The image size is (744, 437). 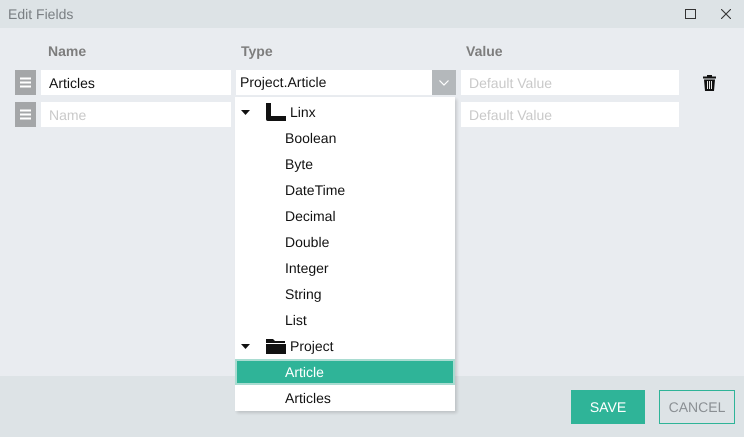 I want to click on close-icon, so click(x=726, y=14).